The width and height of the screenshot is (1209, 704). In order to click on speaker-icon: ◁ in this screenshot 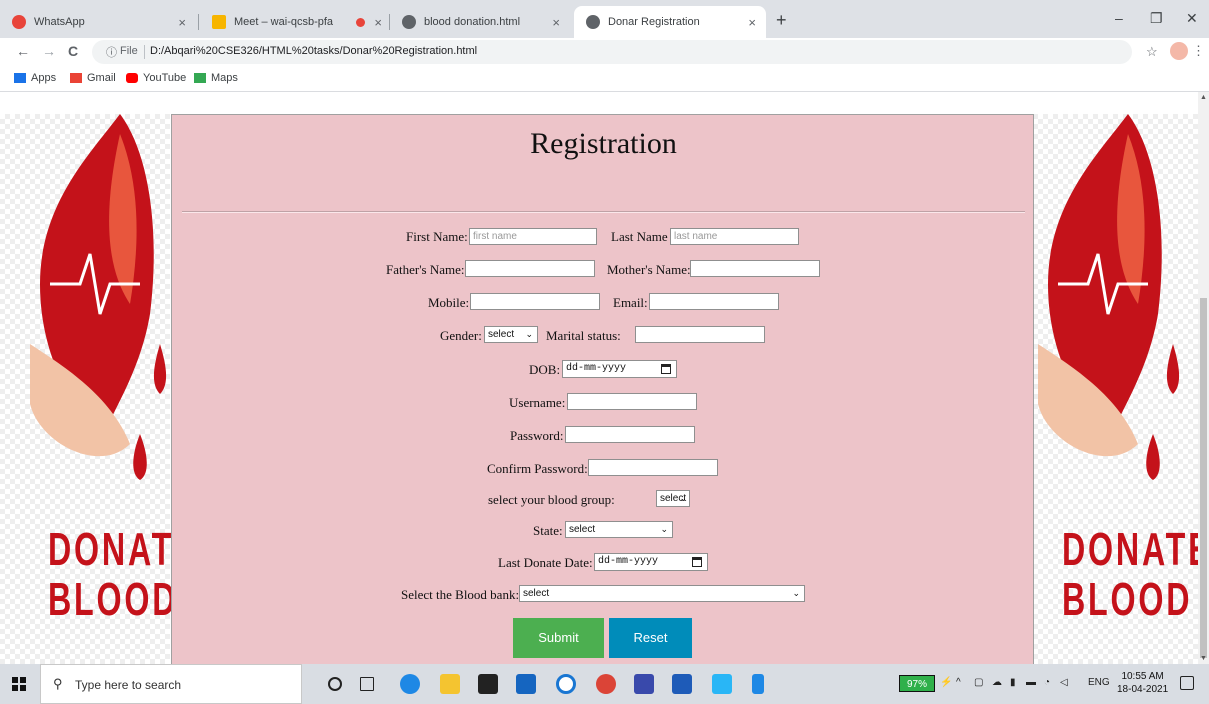, I will do `click(1064, 682)`.